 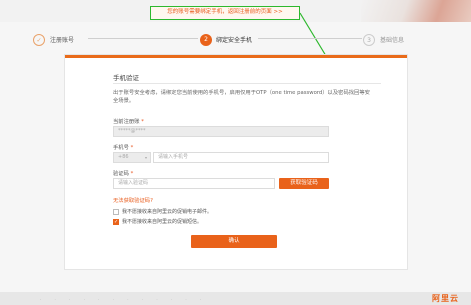 What do you see at coordinates (145, 157) in the screenshot?
I see `chevron-down-icon: ▾` at bounding box center [145, 157].